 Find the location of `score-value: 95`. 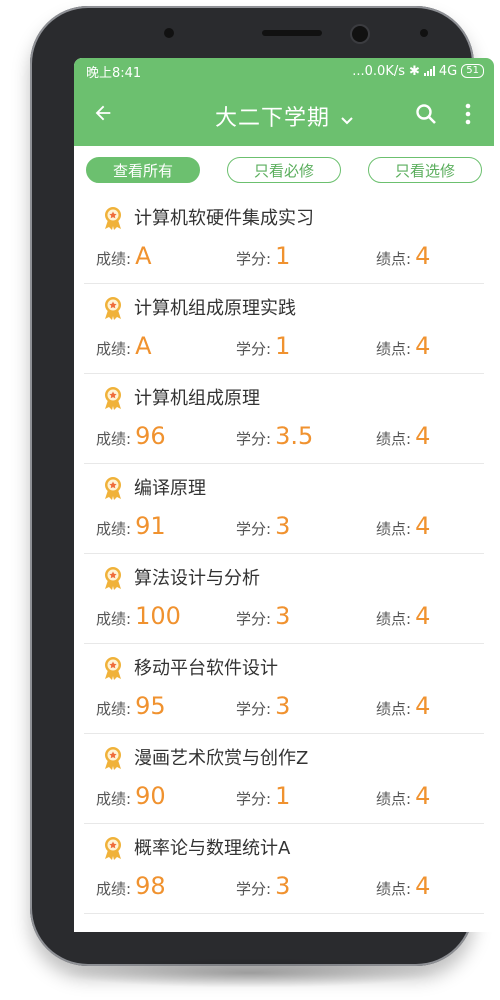

score-value: 95 is located at coordinates (150, 706).